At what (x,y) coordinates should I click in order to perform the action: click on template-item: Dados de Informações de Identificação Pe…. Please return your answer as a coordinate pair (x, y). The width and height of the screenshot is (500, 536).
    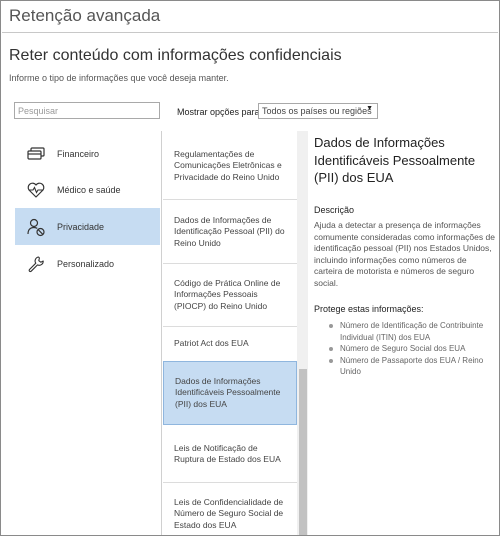
    Looking at the image, I should click on (230, 232).